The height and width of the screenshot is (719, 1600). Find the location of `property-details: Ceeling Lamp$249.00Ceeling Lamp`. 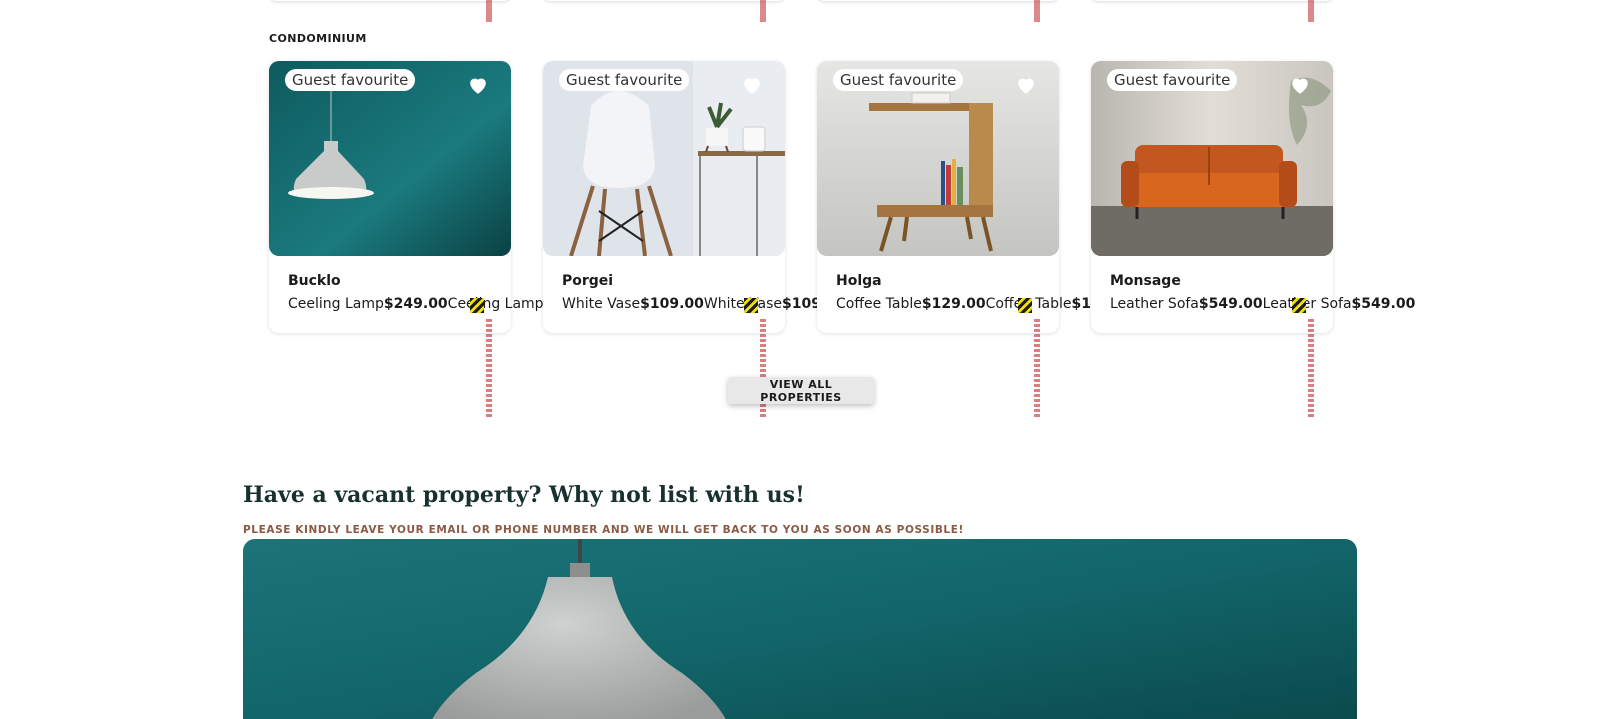

property-details: Ceeling Lamp$249.00Ceeling Lamp is located at coordinates (416, 304).